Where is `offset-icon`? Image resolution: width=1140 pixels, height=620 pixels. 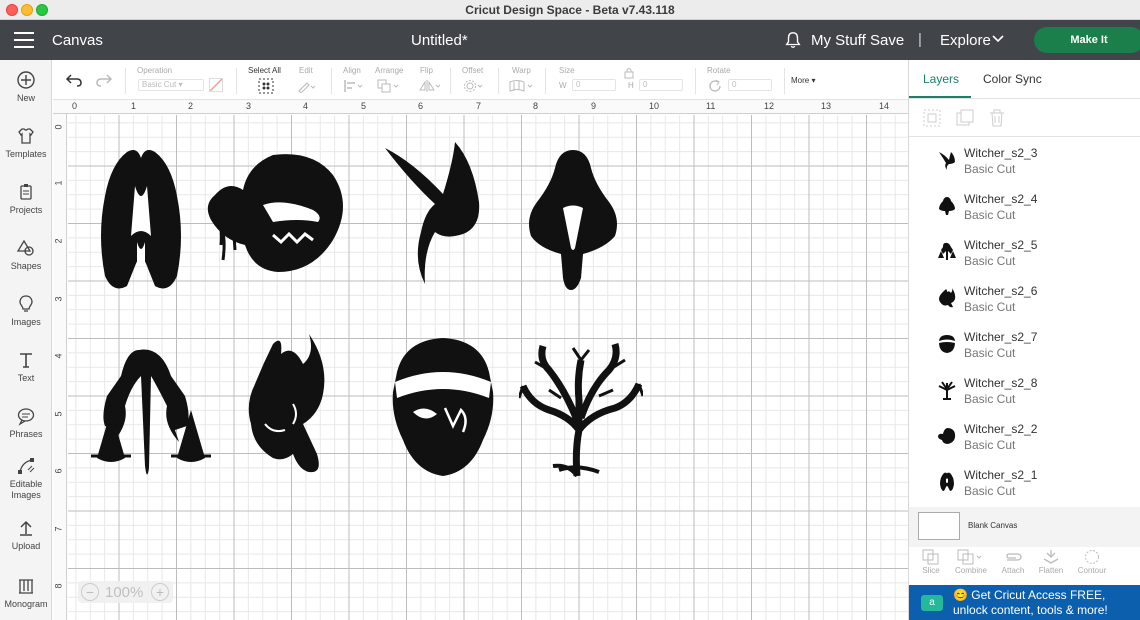
offset-icon is located at coordinates (474, 86).